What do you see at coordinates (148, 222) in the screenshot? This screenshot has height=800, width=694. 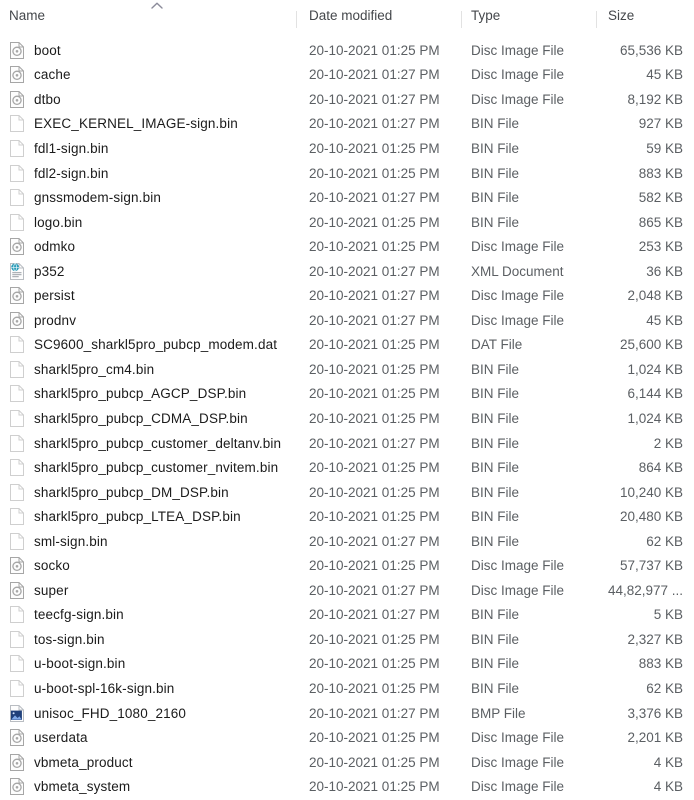 I see `file-name-cell: logo.bin` at bounding box center [148, 222].